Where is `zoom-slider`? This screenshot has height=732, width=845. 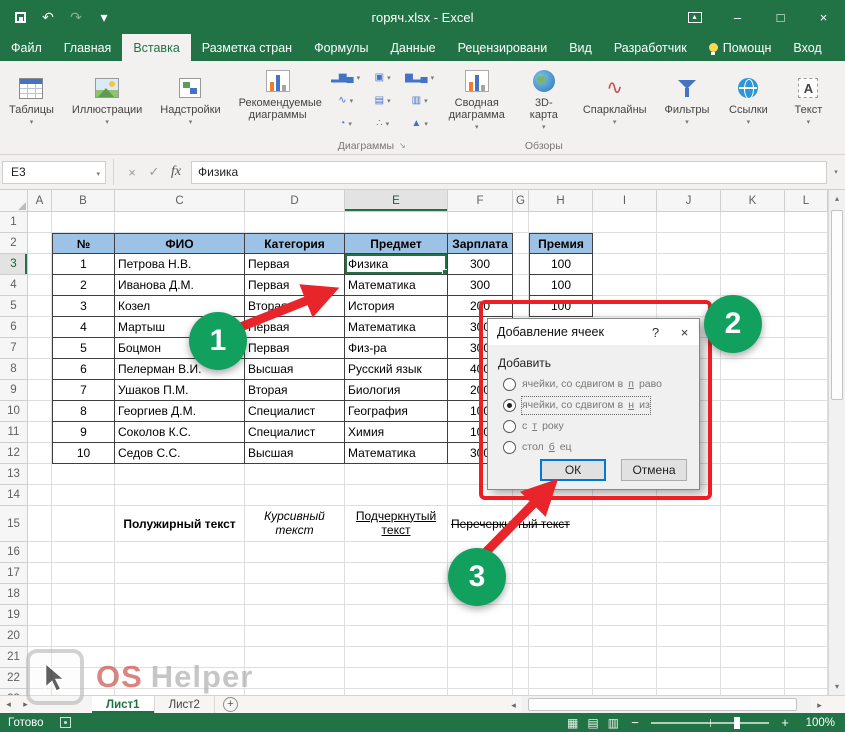 zoom-slider is located at coordinates (710, 722).